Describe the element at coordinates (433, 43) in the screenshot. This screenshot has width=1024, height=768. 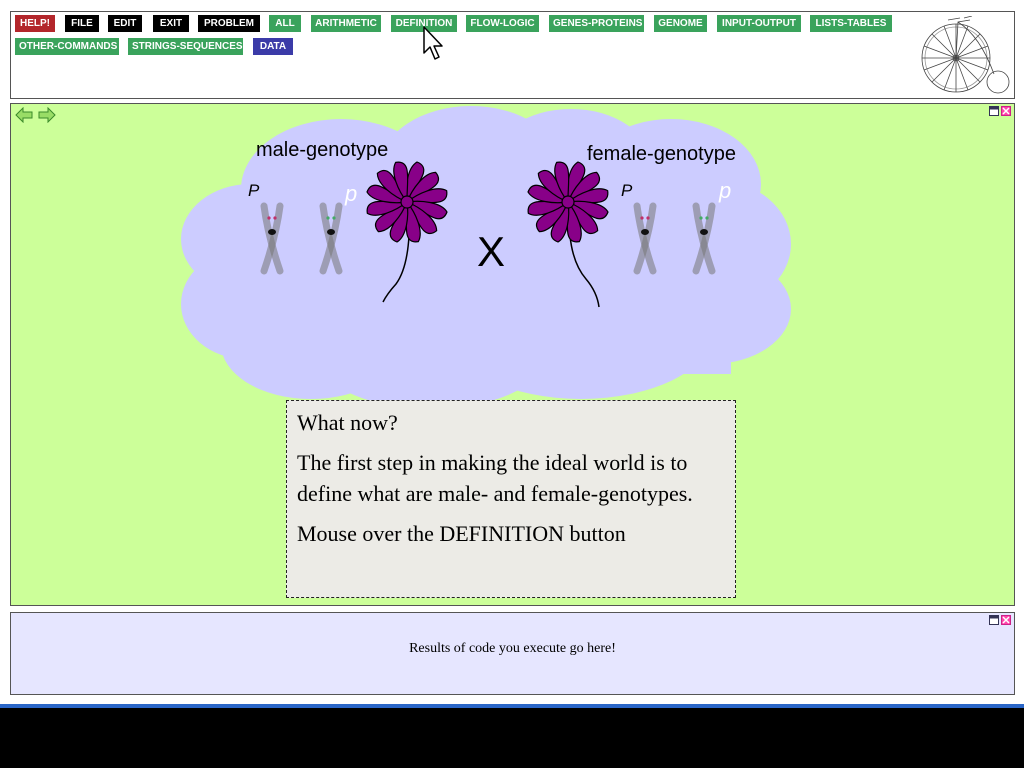
I see `mouse-cursor-icon` at that location.